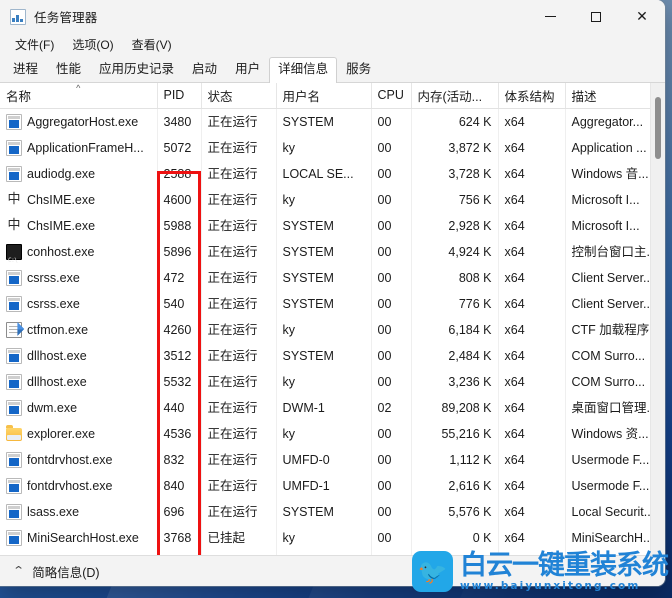 The width and height of the screenshot is (672, 598). I want to click on cell-memory: 55,216 K, so click(455, 433).